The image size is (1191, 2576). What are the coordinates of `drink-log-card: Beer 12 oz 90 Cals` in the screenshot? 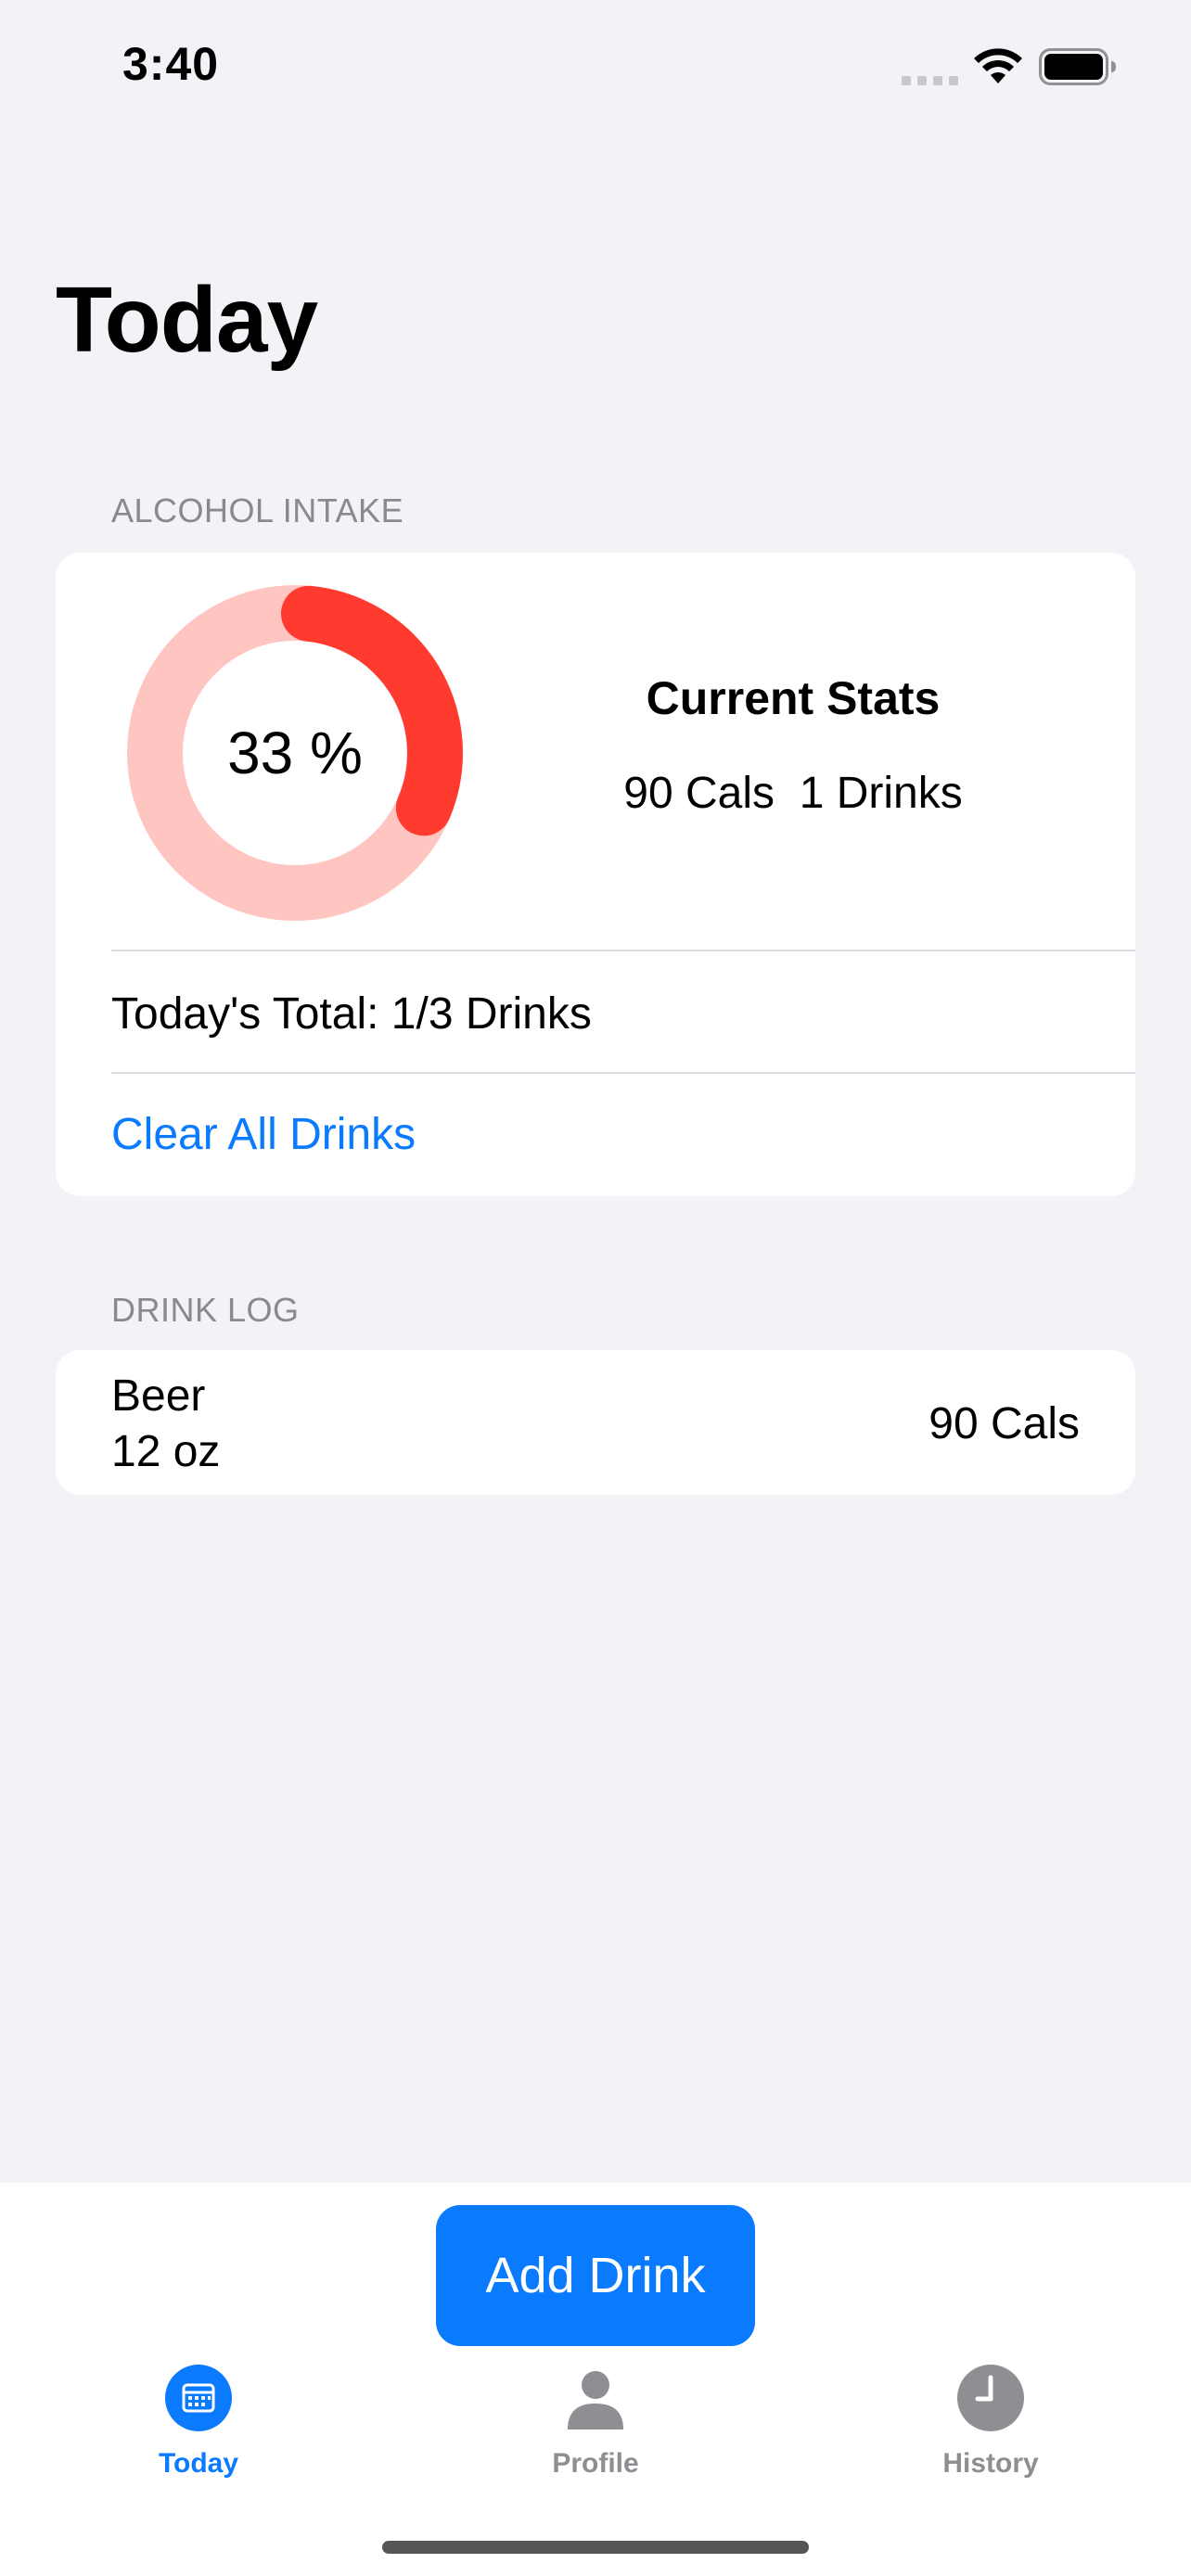 It's located at (595, 1423).